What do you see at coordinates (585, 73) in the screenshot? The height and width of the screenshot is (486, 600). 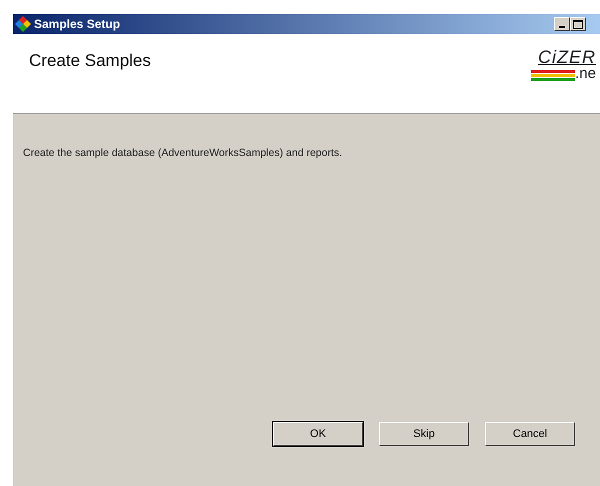 I see `logo-suffix: .ne` at bounding box center [585, 73].